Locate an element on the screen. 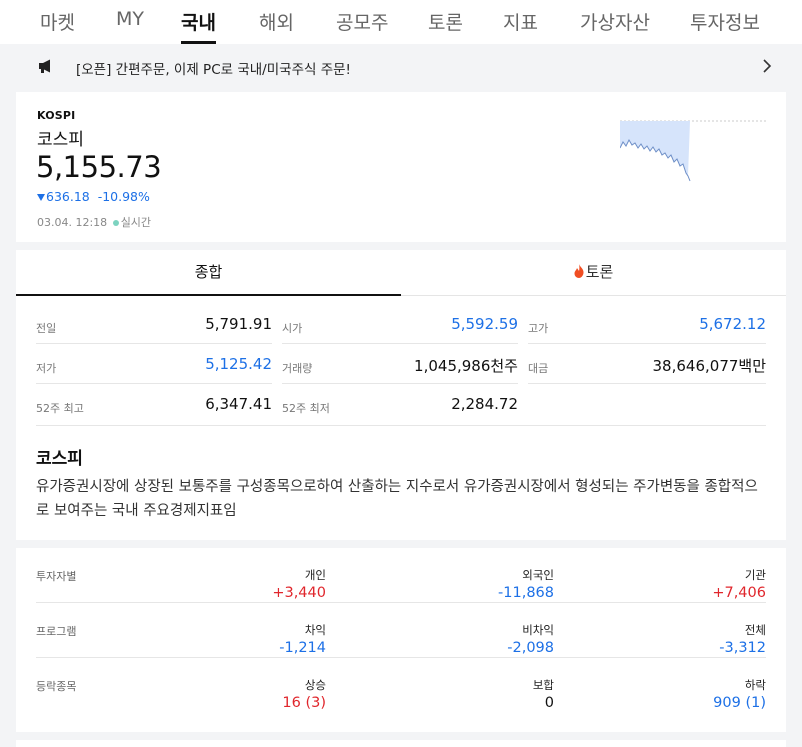 The height and width of the screenshot is (747, 802). change-value: 636.18 is located at coordinates (68, 196).